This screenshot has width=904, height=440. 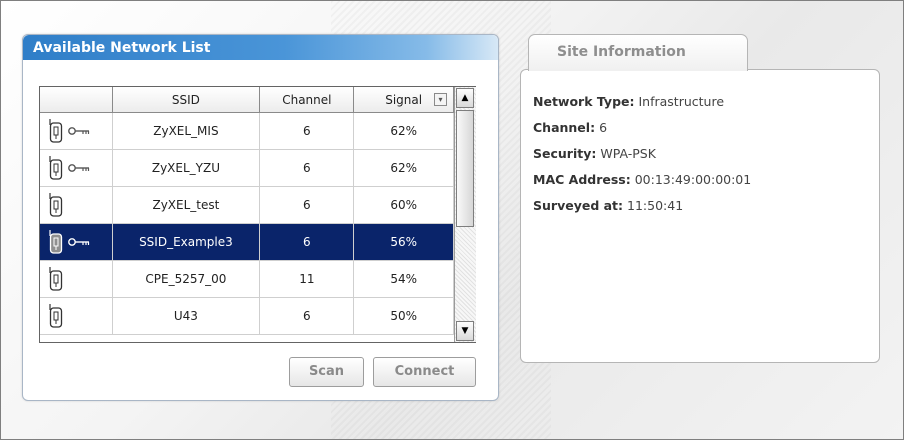 I want to click on channel-row: Channel: 6, so click(x=570, y=127).